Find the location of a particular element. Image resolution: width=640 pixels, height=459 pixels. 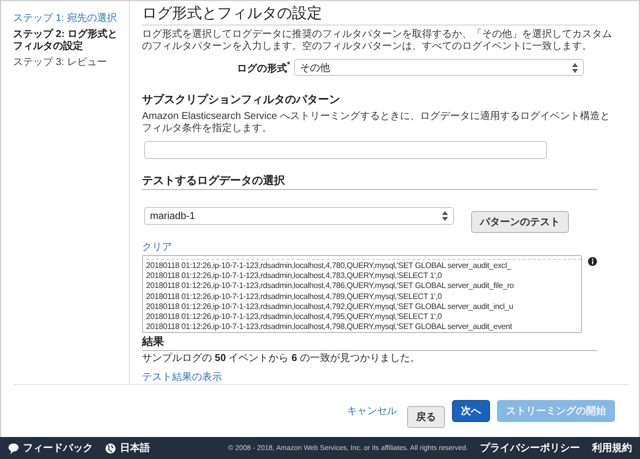

section-heading: サブスクリプションフィルタのパターン is located at coordinates (241, 99).